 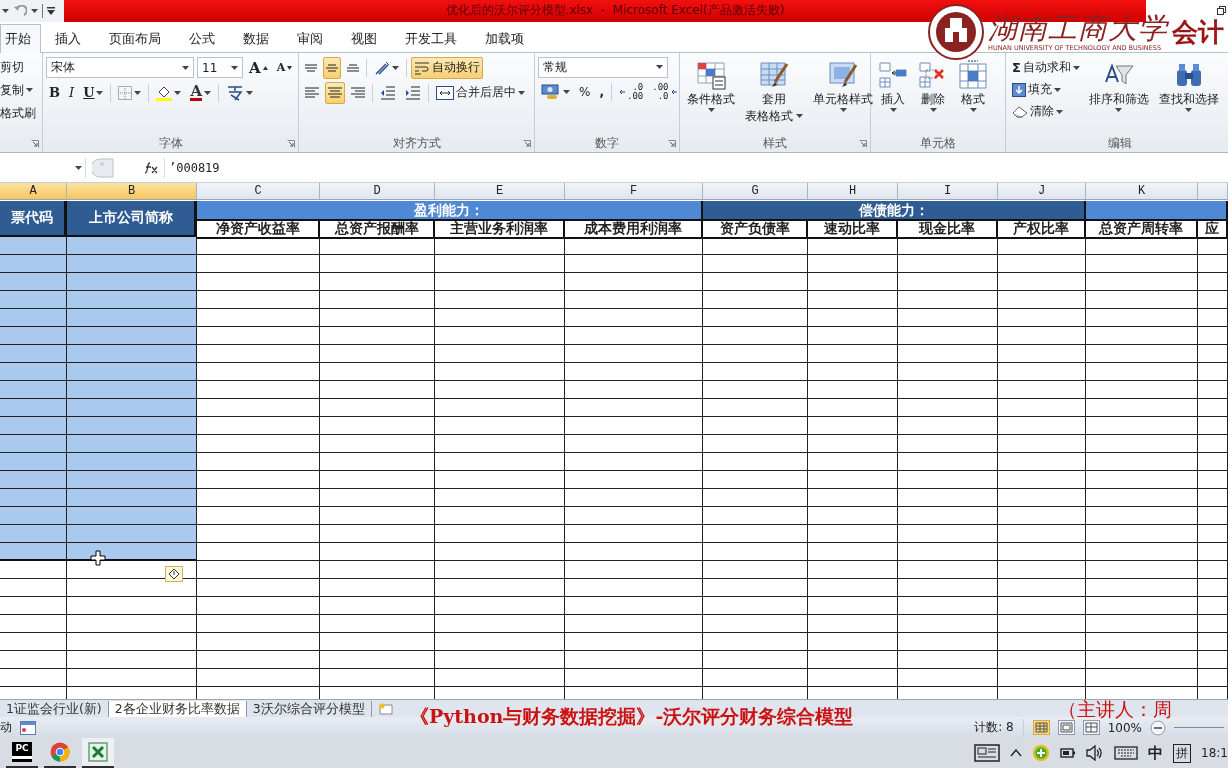 What do you see at coordinates (21, 89) in the screenshot?
I see `clipboard-button: 复制` at bounding box center [21, 89].